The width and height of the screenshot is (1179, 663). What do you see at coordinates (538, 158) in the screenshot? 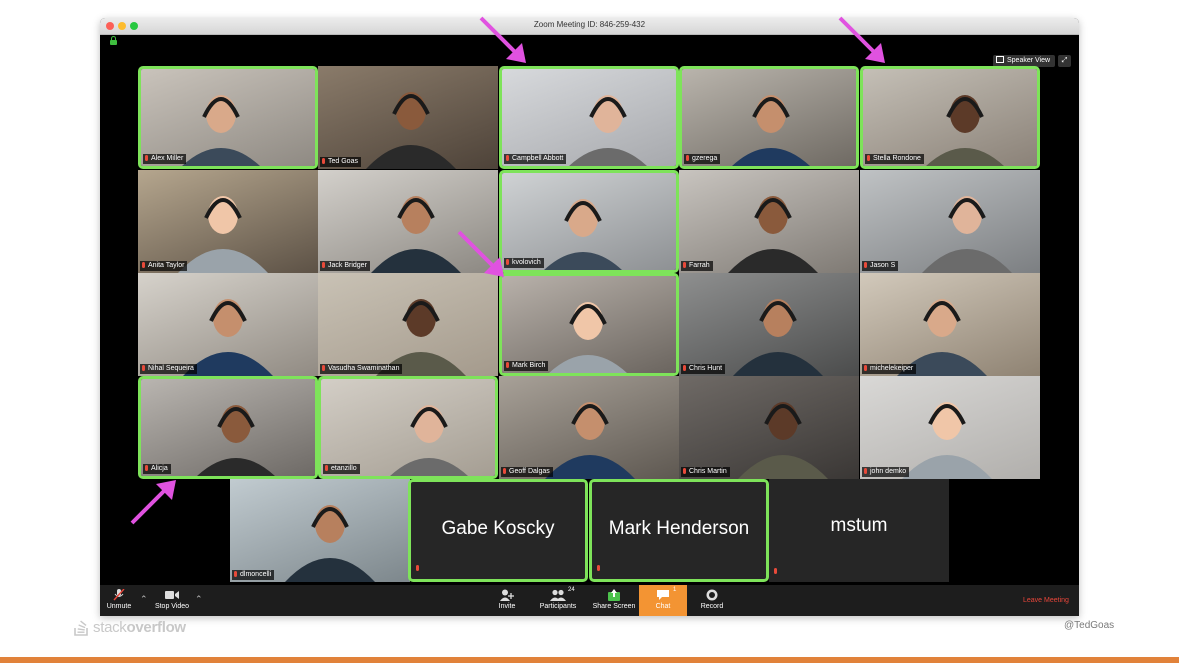
I see `participant-name-text: Campbell Abbott` at bounding box center [538, 158].